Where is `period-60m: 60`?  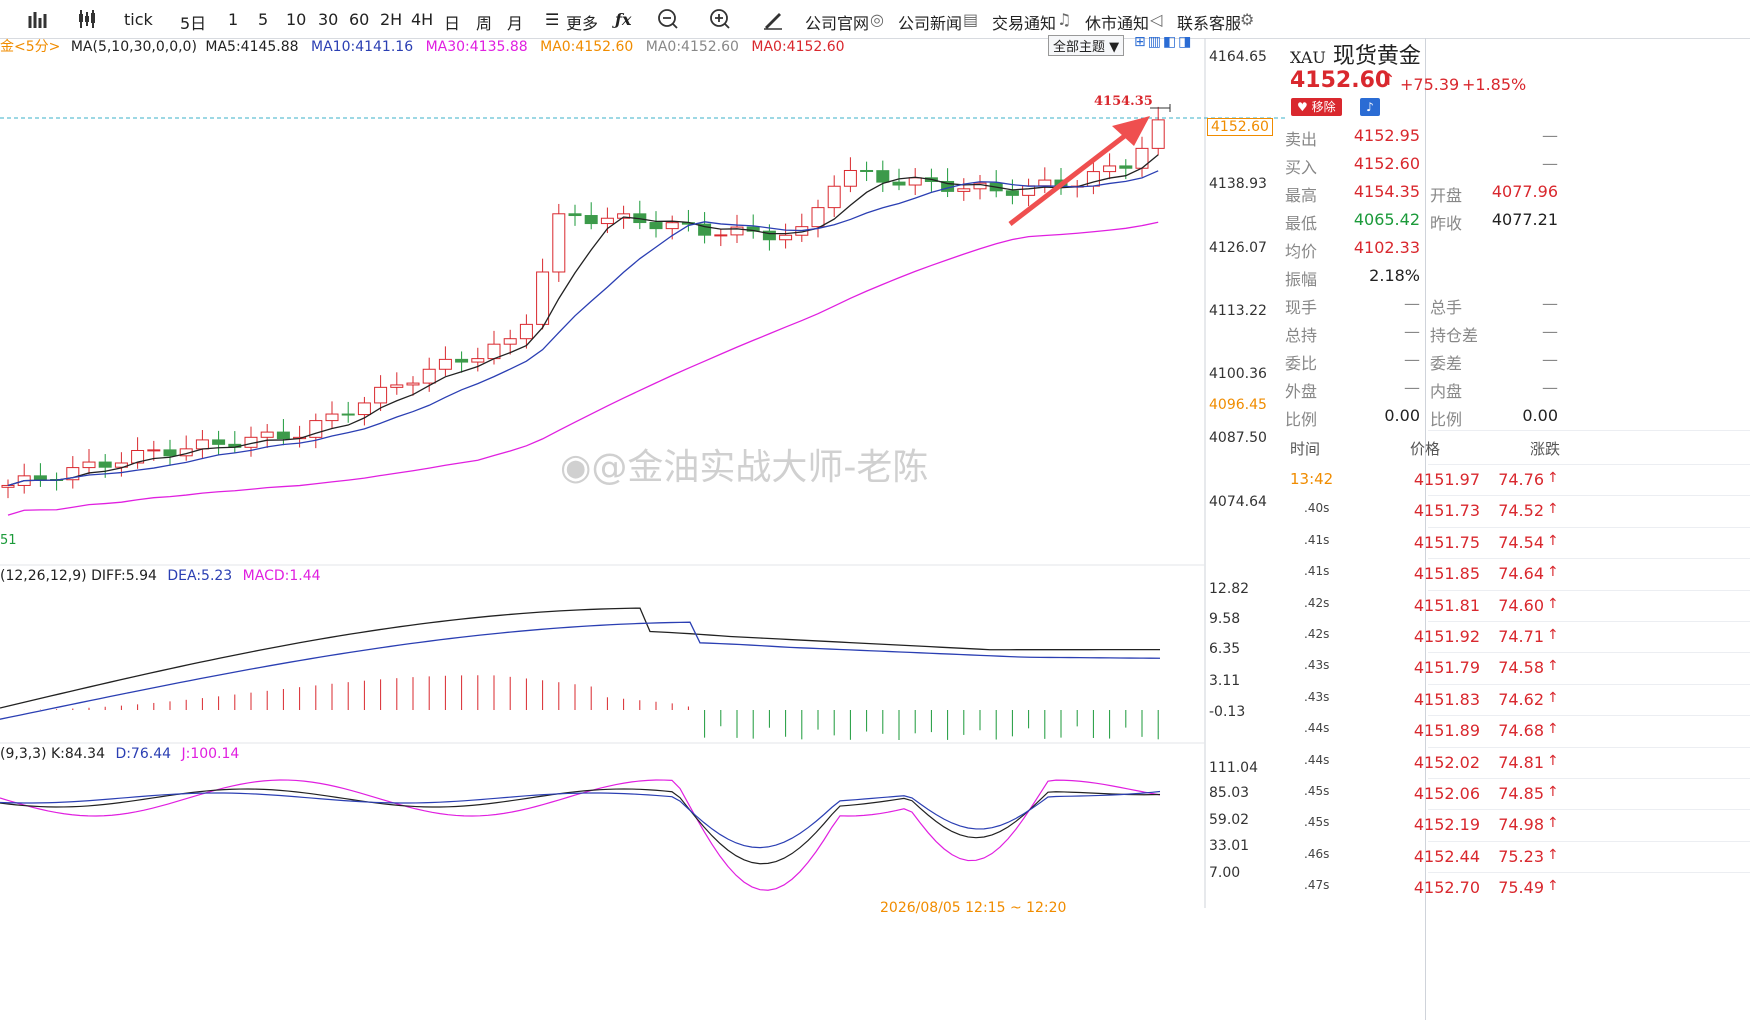 period-60m: 60 is located at coordinates (359, 19).